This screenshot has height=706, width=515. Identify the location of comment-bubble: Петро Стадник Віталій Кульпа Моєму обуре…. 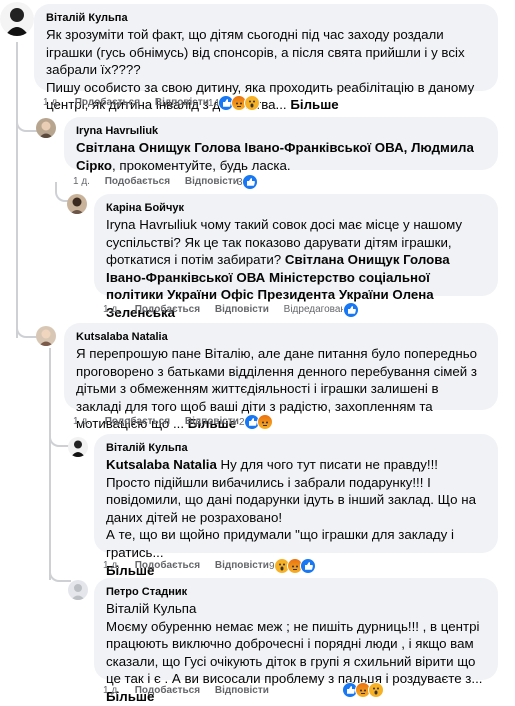
(296, 641).